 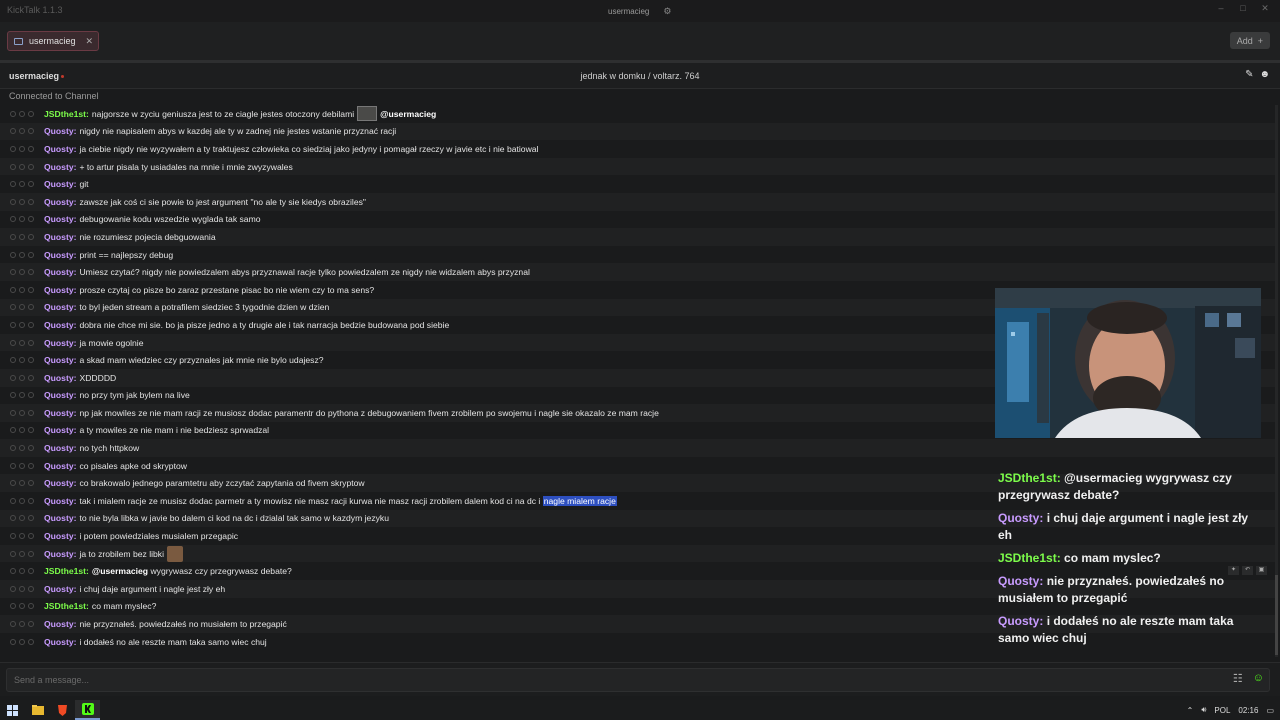 I want to click on translate-icon: ☷, so click(x=1238, y=678).